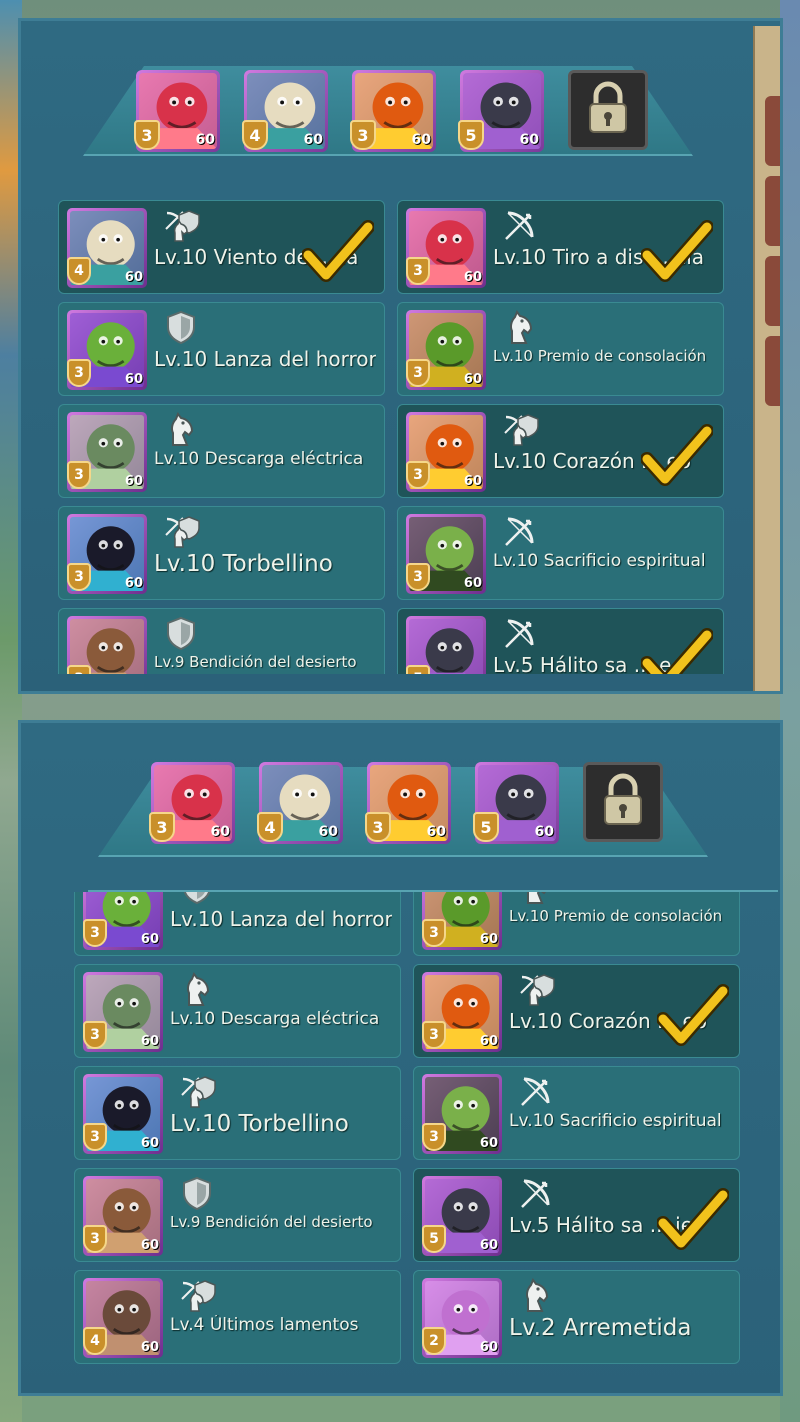  What do you see at coordinates (221, 247) in the screenshot?
I see `skill-card: 4 60 Lv.10 Viento de ... ia` at bounding box center [221, 247].